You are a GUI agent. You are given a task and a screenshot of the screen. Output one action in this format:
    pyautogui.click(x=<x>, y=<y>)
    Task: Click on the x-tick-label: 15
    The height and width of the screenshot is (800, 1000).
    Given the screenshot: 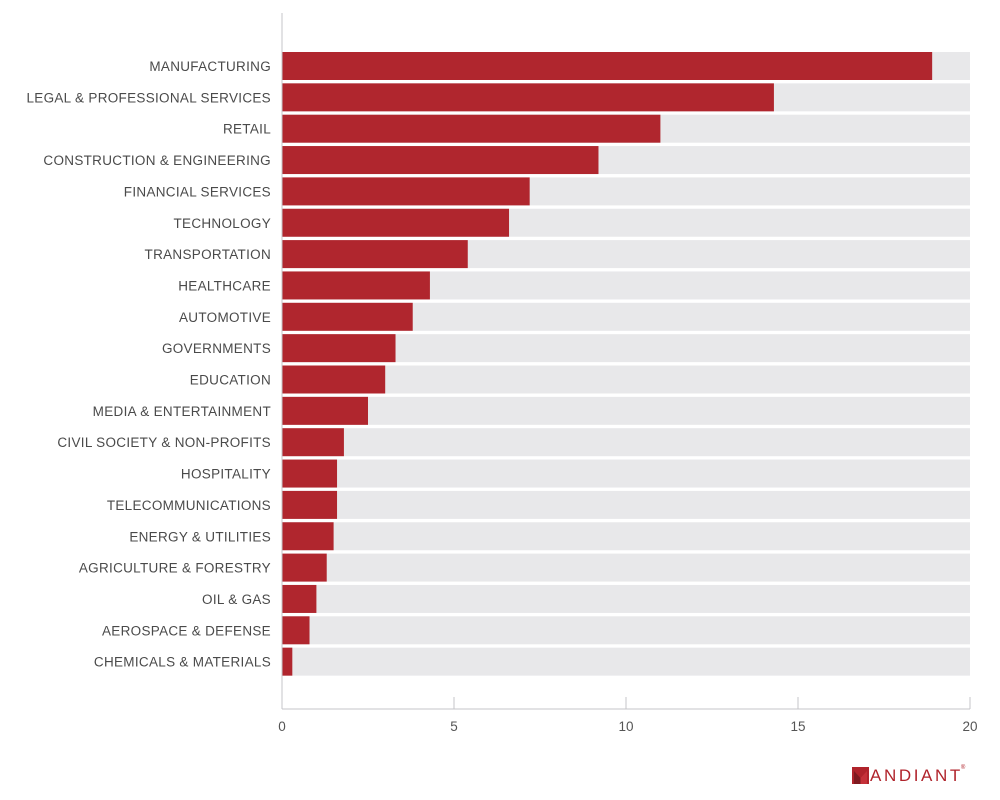 What is the action you would take?
    pyautogui.click(x=797, y=726)
    